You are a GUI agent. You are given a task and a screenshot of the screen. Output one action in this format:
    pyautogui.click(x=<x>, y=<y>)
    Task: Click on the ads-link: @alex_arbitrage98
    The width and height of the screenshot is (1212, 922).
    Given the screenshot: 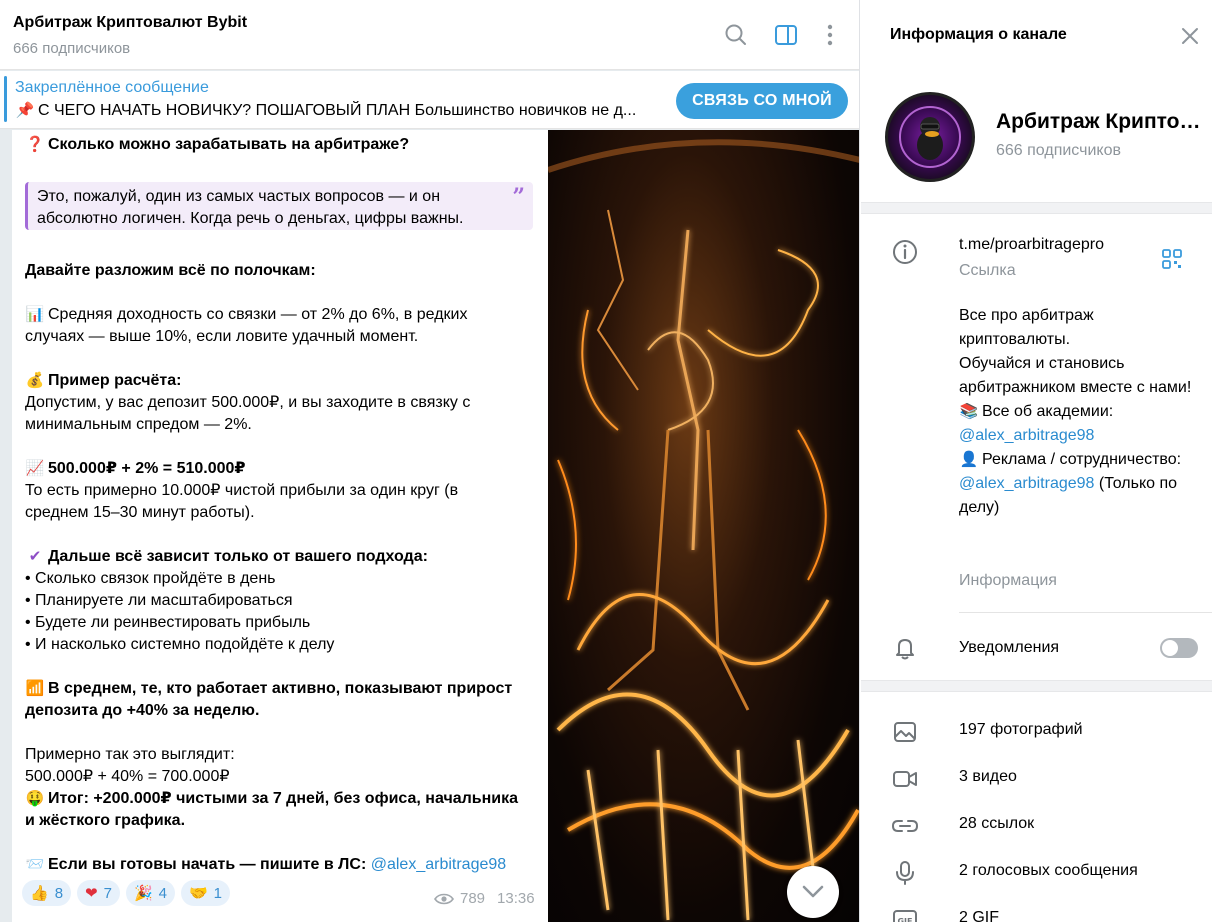 What is the action you would take?
    pyautogui.click(x=1026, y=483)
    